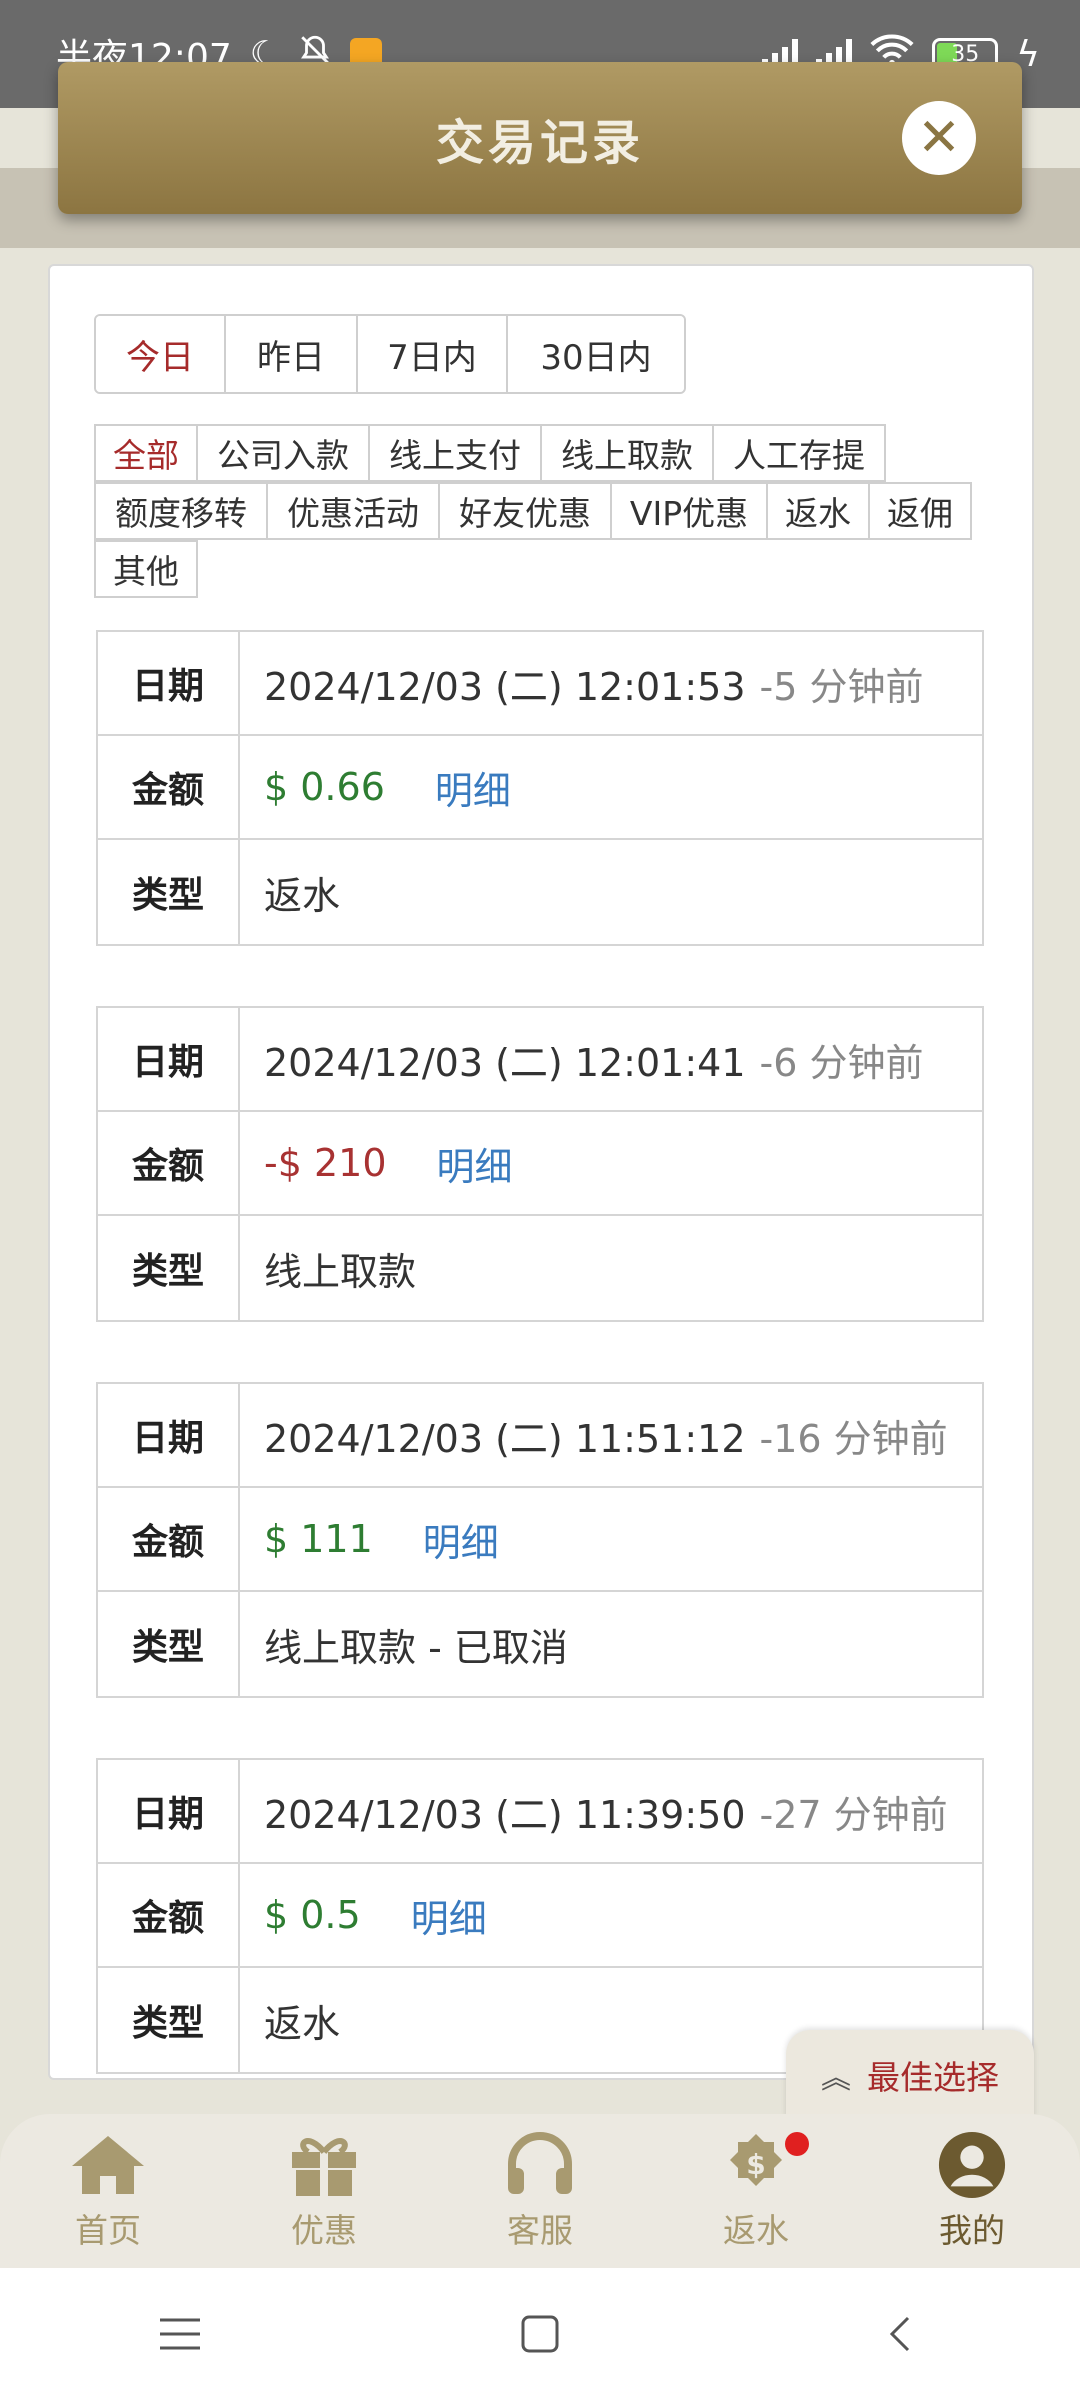 This screenshot has width=1080, height=2400. I want to click on date-filter-tabs: 今日 昨日 7日内 30日内, so click(390, 354).